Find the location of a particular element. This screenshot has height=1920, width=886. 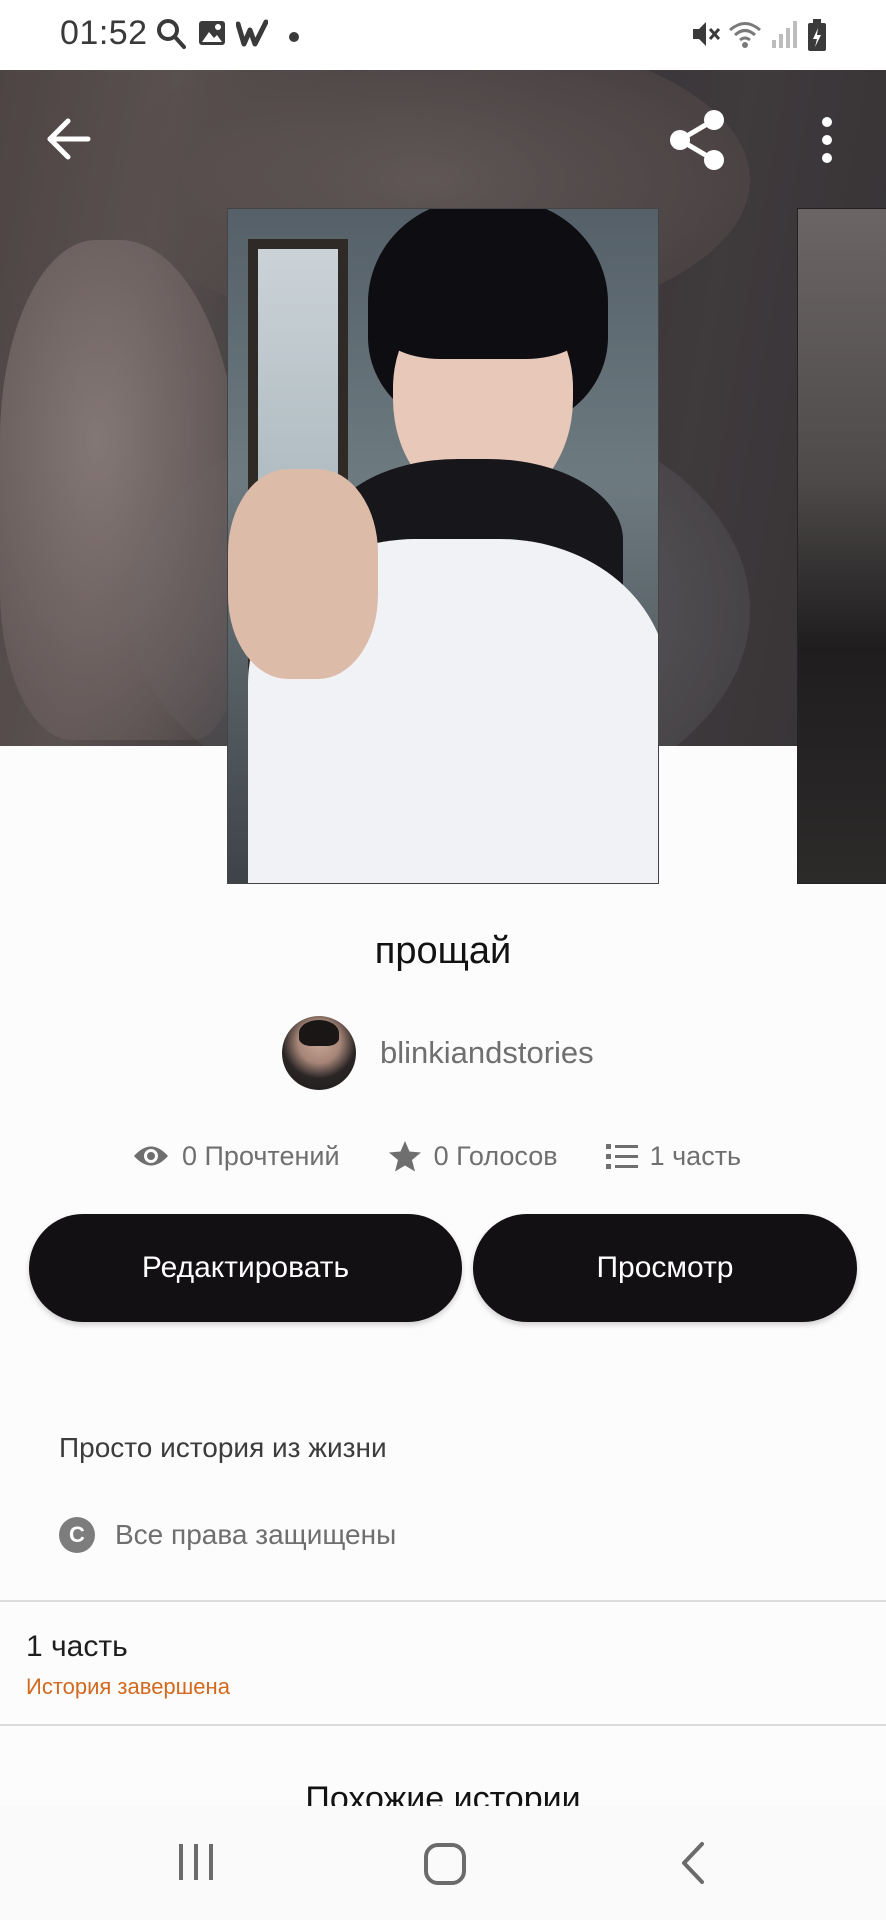

home-icon is located at coordinates (445, 1864).